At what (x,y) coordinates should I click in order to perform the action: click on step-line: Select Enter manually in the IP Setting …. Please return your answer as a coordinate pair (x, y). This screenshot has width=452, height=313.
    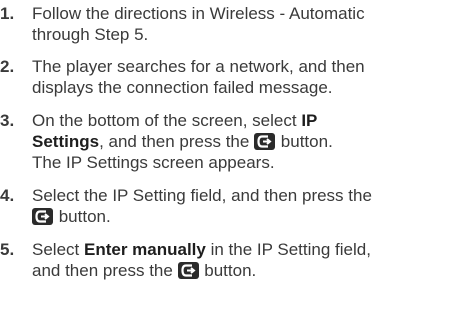
    Looking at the image, I should click on (241, 249).